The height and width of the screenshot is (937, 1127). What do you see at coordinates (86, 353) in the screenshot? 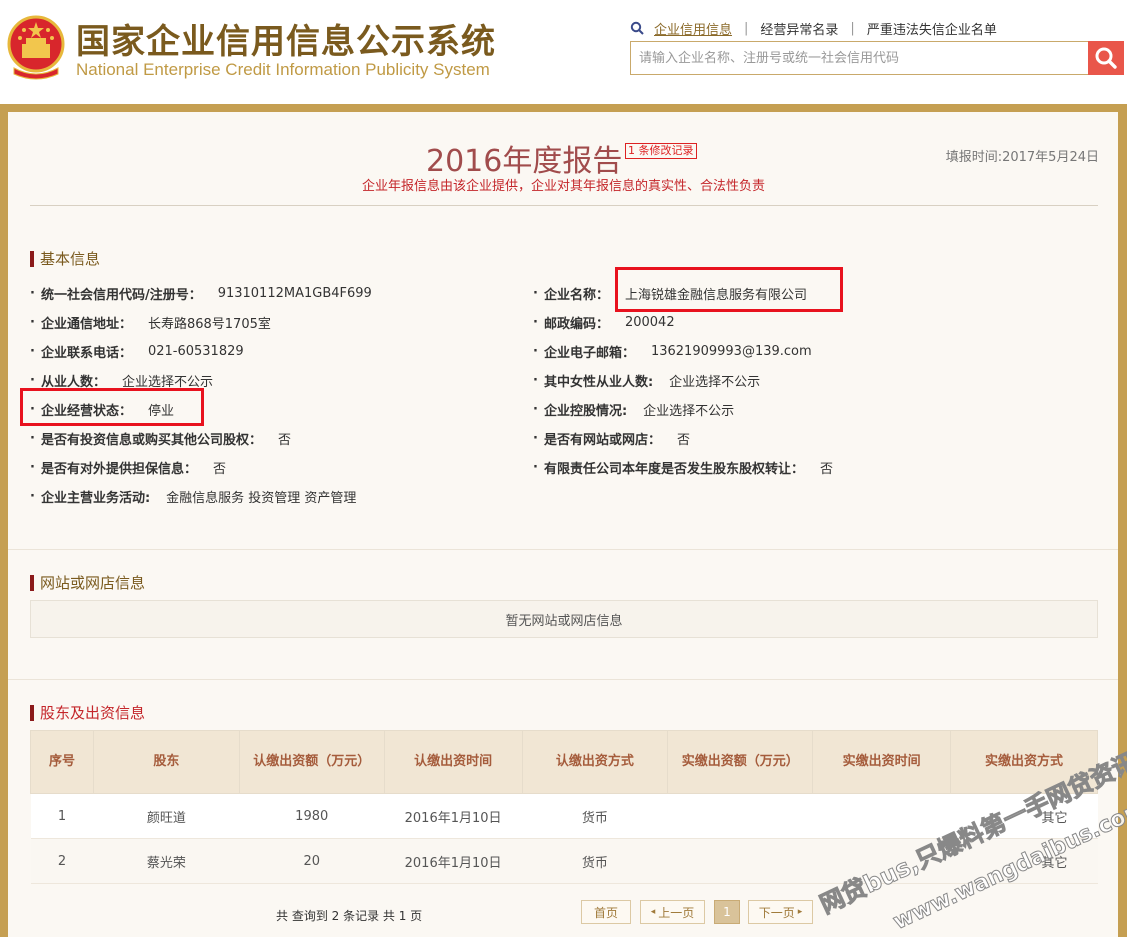
I see `info-label: 企业联系电话：` at bounding box center [86, 353].